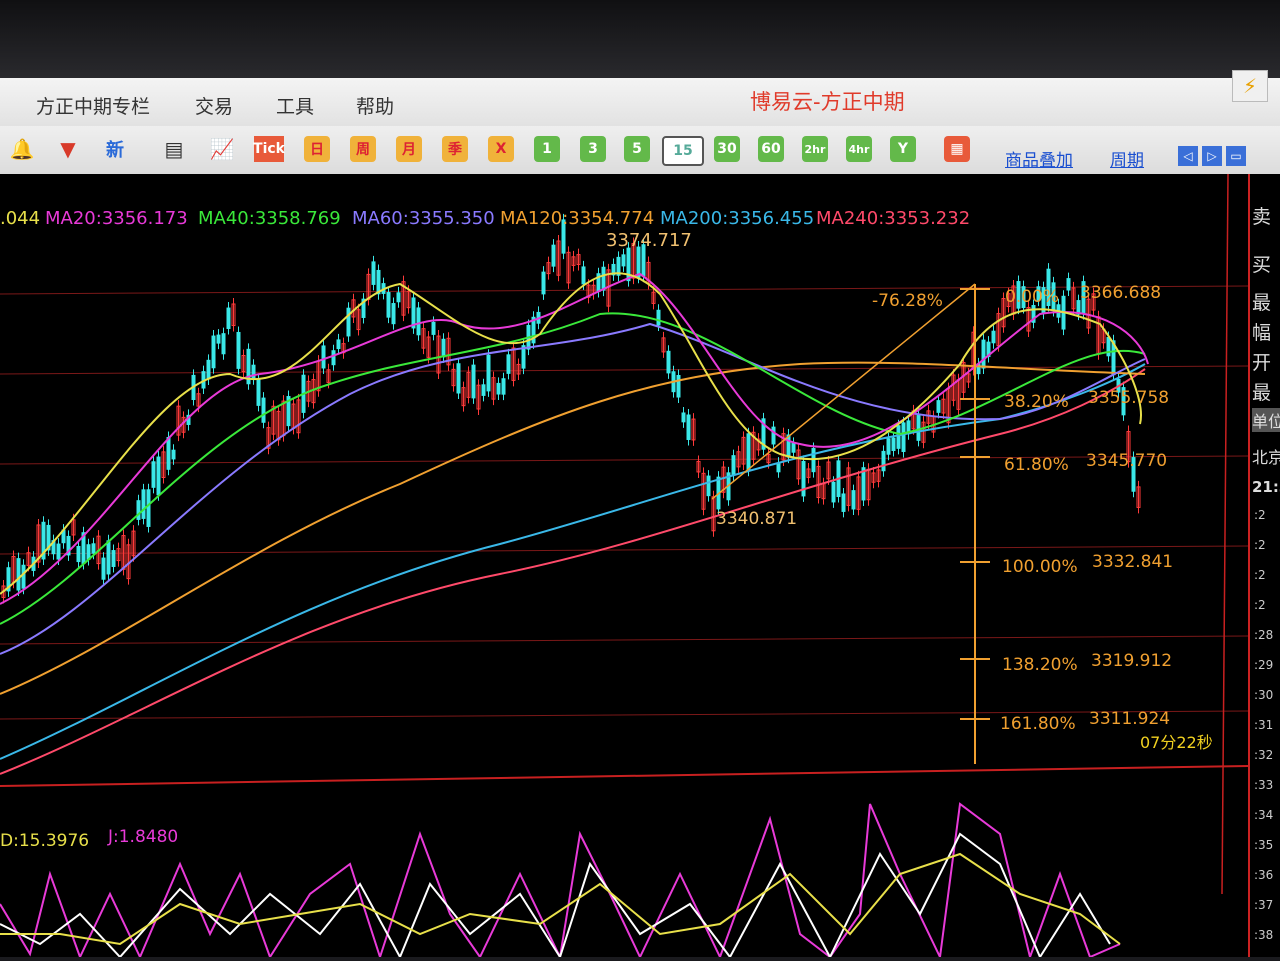 The height and width of the screenshot is (961, 1280). I want to click on period-day-button: 日, so click(317, 149).